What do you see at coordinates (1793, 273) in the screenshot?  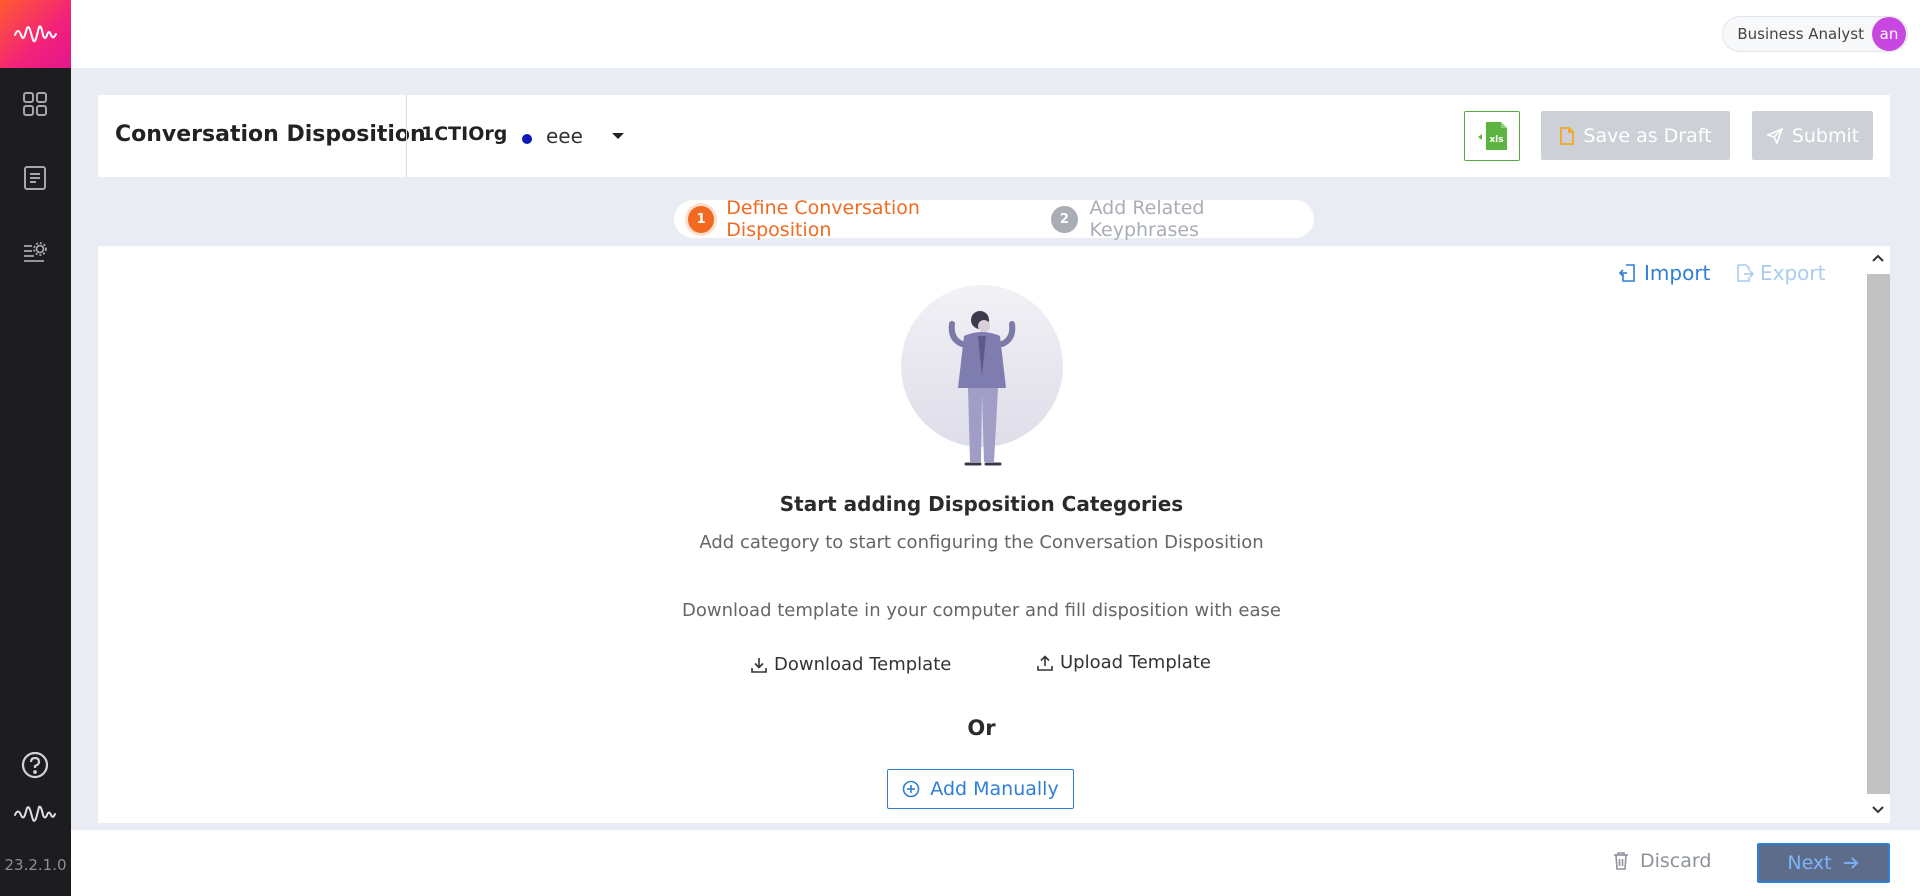 I see `export-label: Export` at bounding box center [1793, 273].